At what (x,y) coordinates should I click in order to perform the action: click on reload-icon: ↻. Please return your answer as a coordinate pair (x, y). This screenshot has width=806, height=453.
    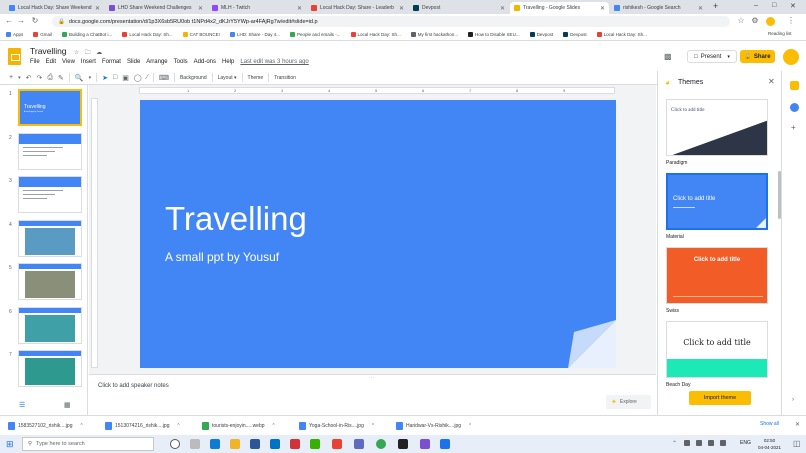
    Looking at the image, I should click on (35, 20).